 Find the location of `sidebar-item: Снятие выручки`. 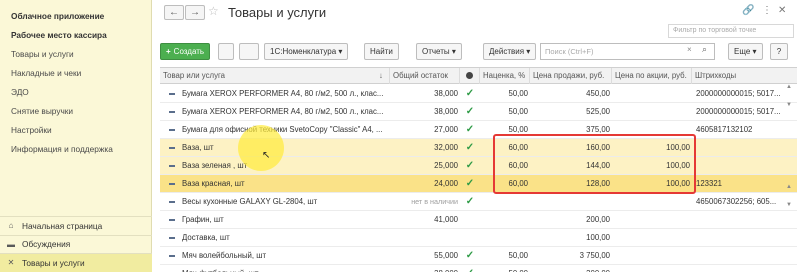

sidebar-item: Снятие выручки is located at coordinates (75, 111).